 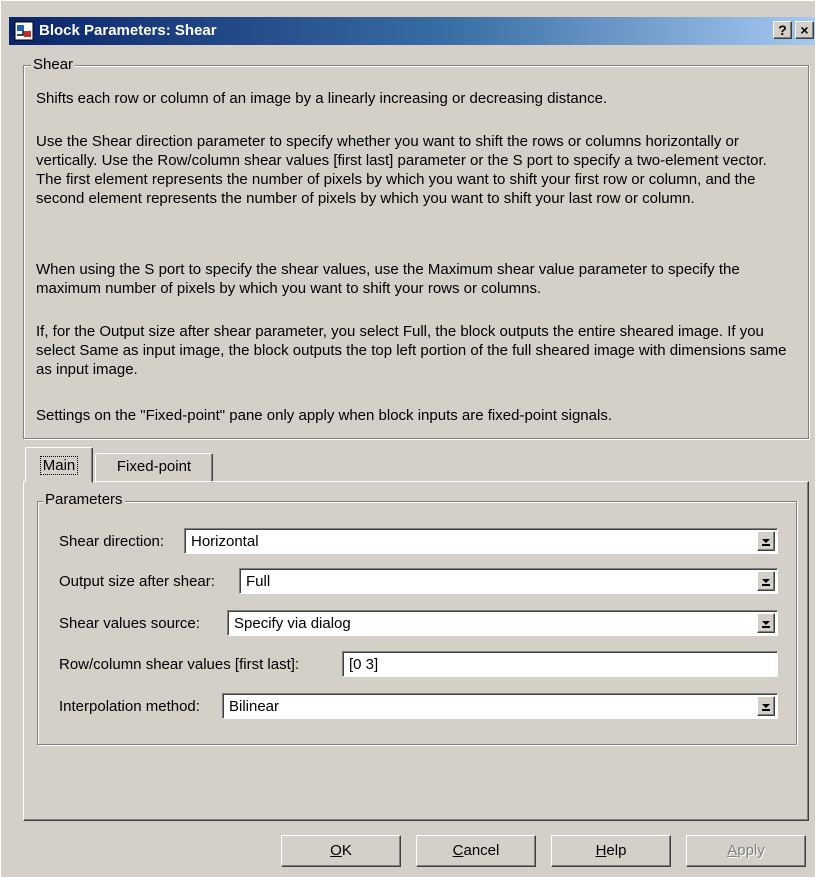 What do you see at coordinates (616, 850) in the screenshot?
I see `help-label-rest: elp` at bounding box center [616, 850].